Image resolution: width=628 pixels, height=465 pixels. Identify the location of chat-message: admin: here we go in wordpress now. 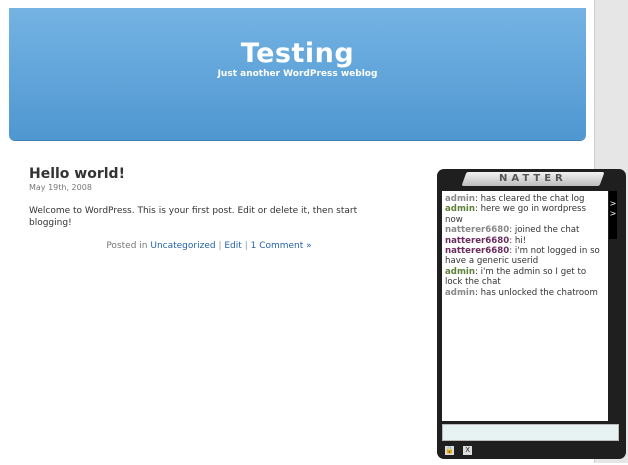
(525, 214).